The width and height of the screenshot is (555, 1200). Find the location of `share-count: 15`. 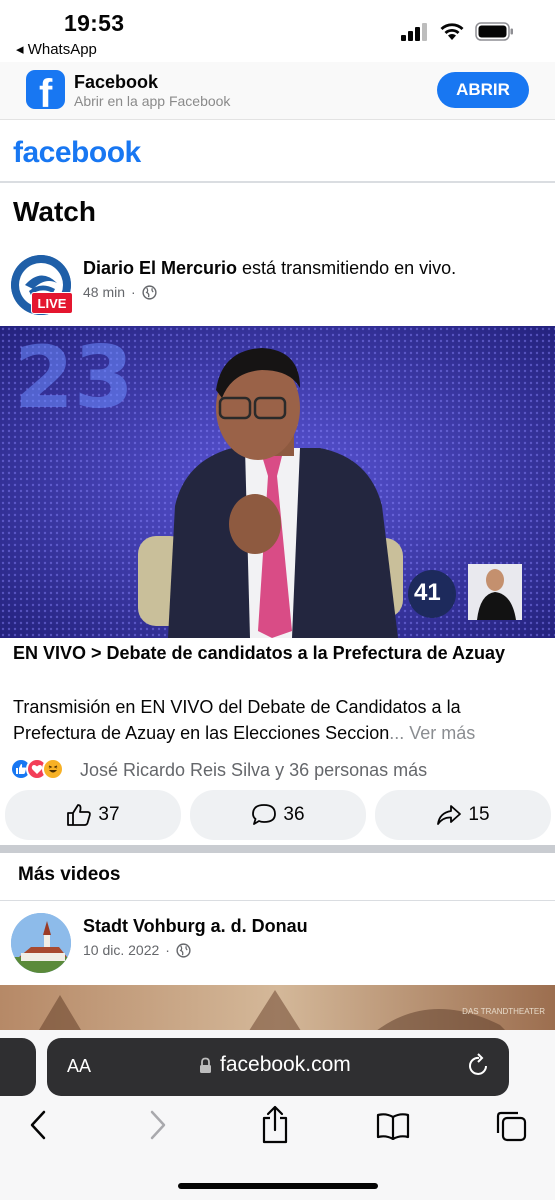

share-count: 15 is located at coordinates (479, 814).